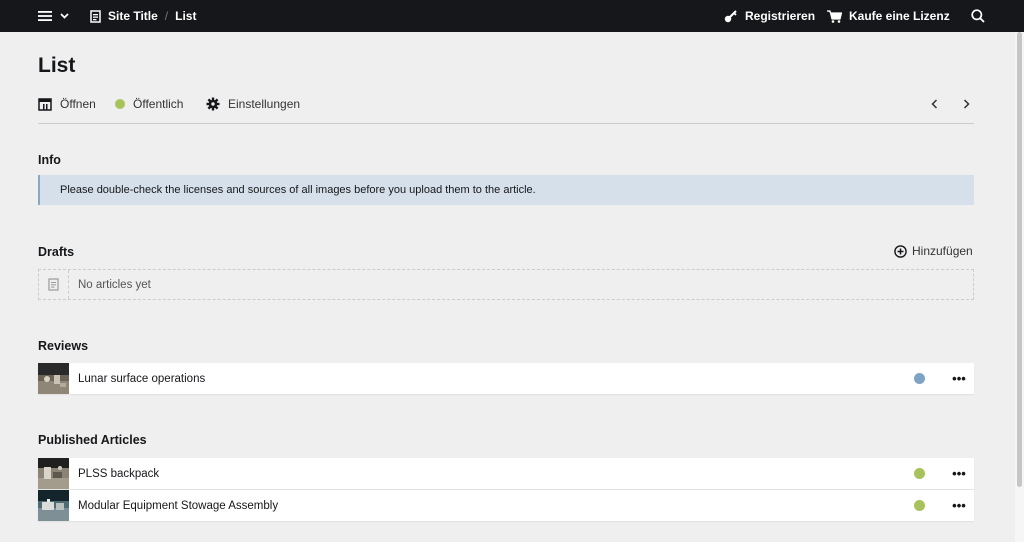 This screenshot has height=542, width=1024. I want to click on register-button: Registrieren, so click(769, 16).